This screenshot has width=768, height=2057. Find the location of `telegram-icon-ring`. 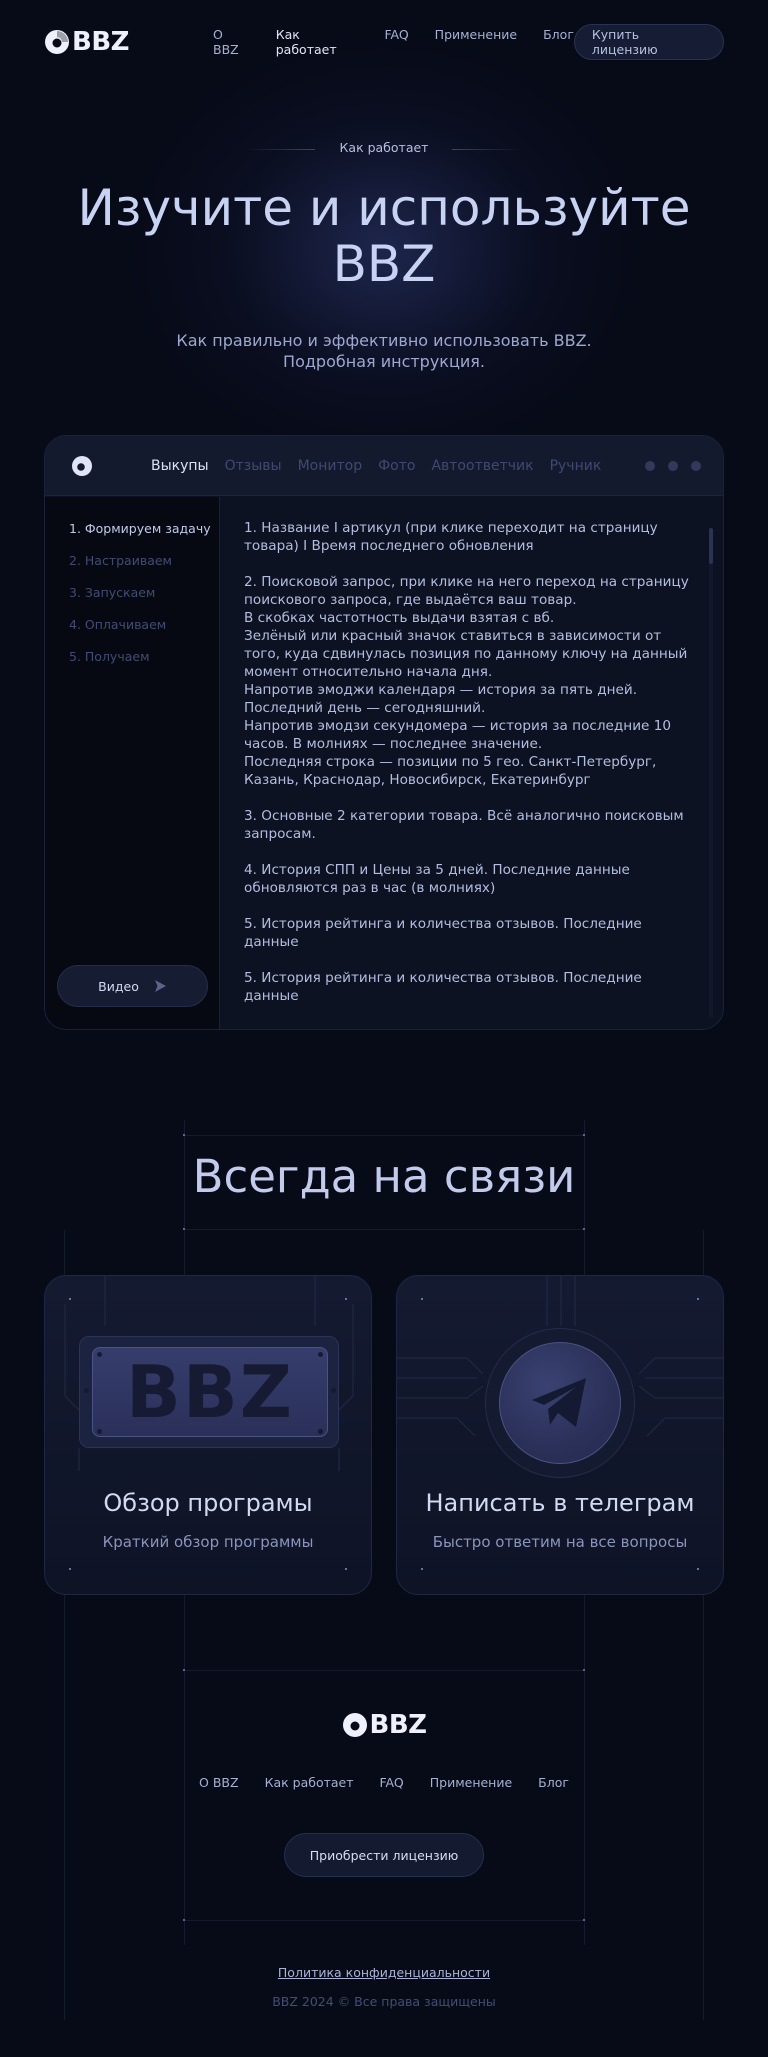

telegram-icon-ring is located at coordinates (560, 1403).